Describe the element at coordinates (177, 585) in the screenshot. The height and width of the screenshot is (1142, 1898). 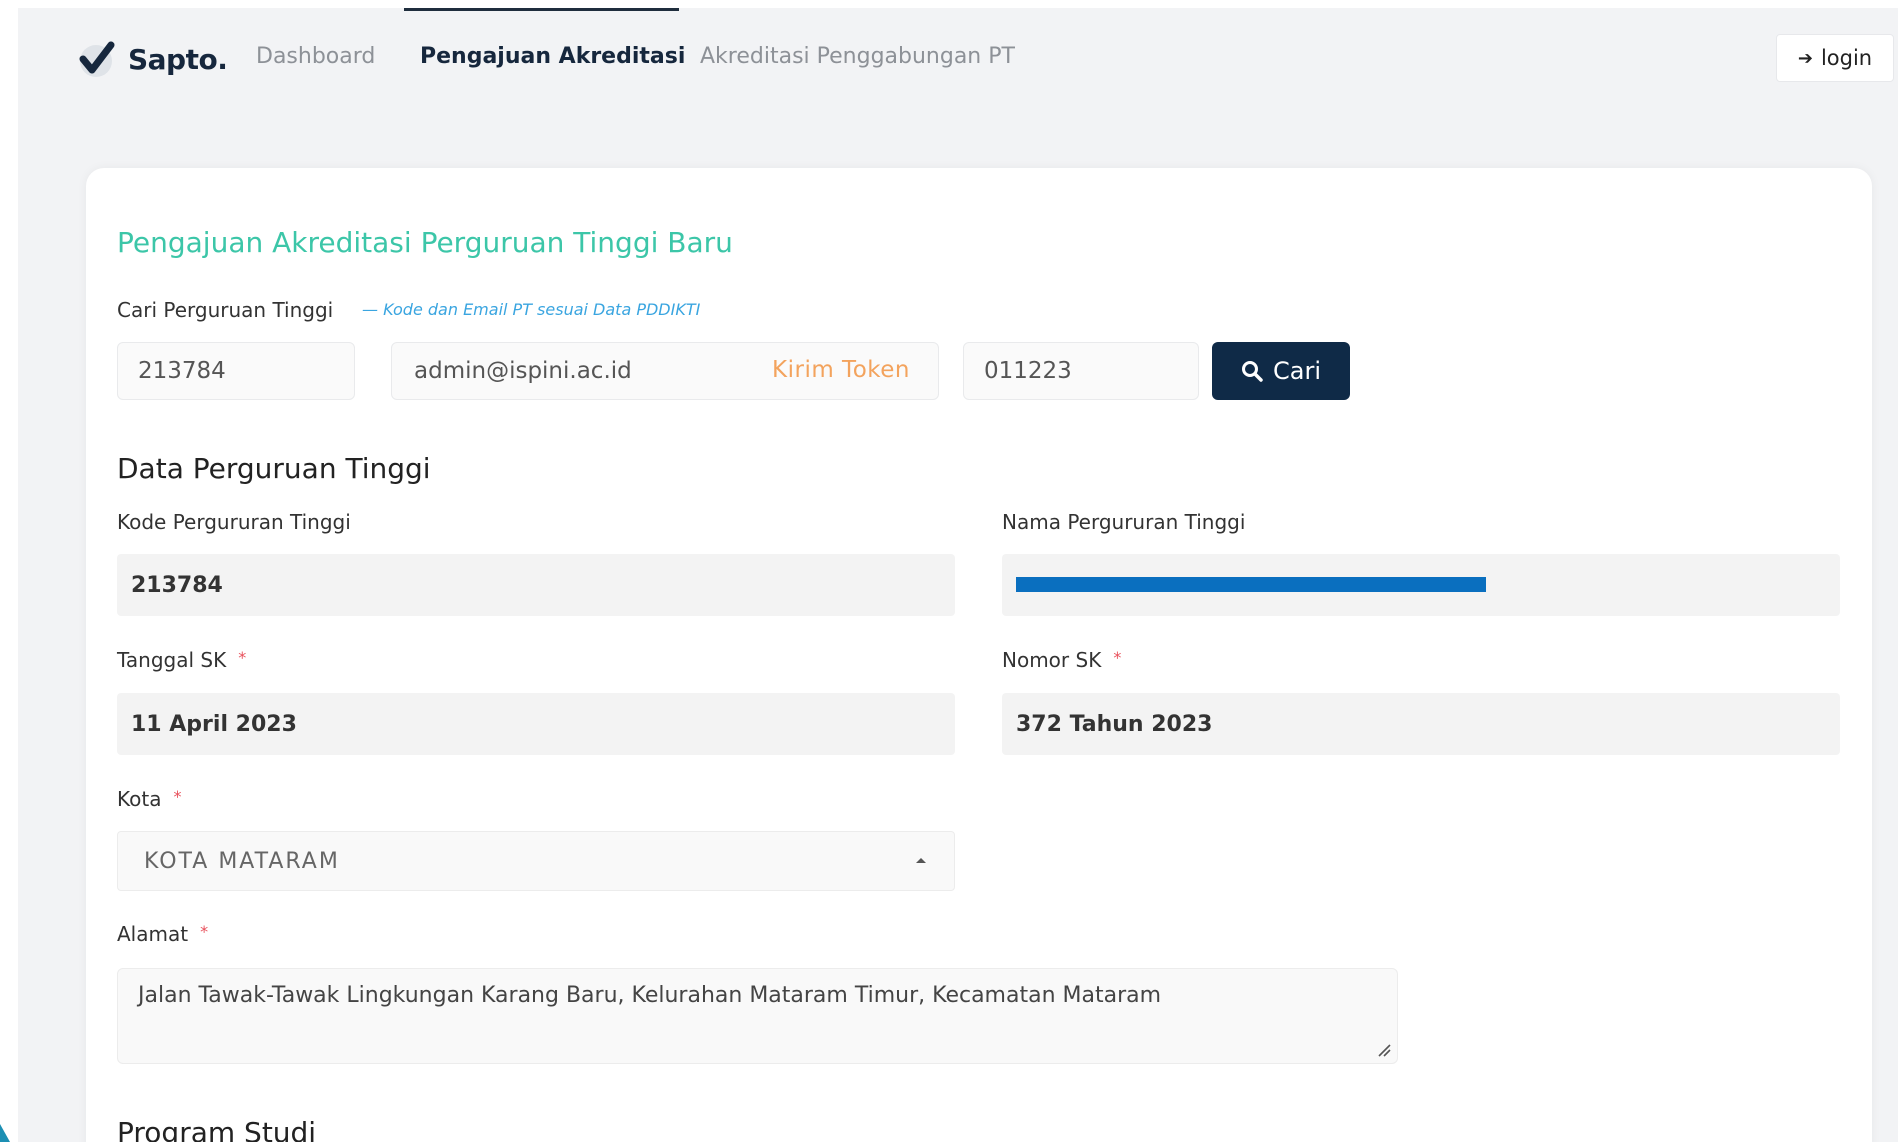
I see `kode-value: 213784` at that location.